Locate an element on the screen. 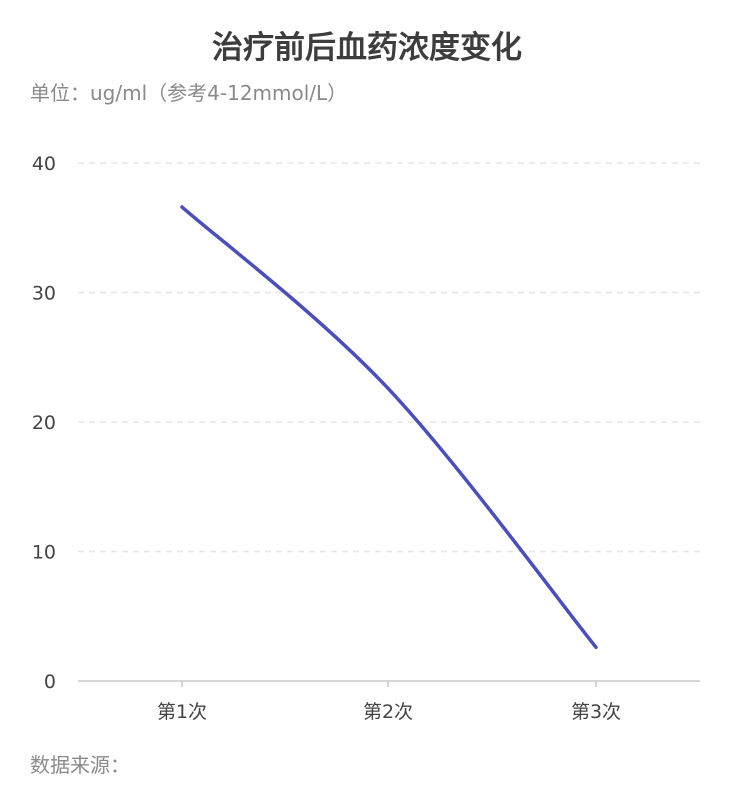 Image resolution: width=734 pixels, height=812 pixels. y-tick-label: 0 is located at coordinates (50, 682).